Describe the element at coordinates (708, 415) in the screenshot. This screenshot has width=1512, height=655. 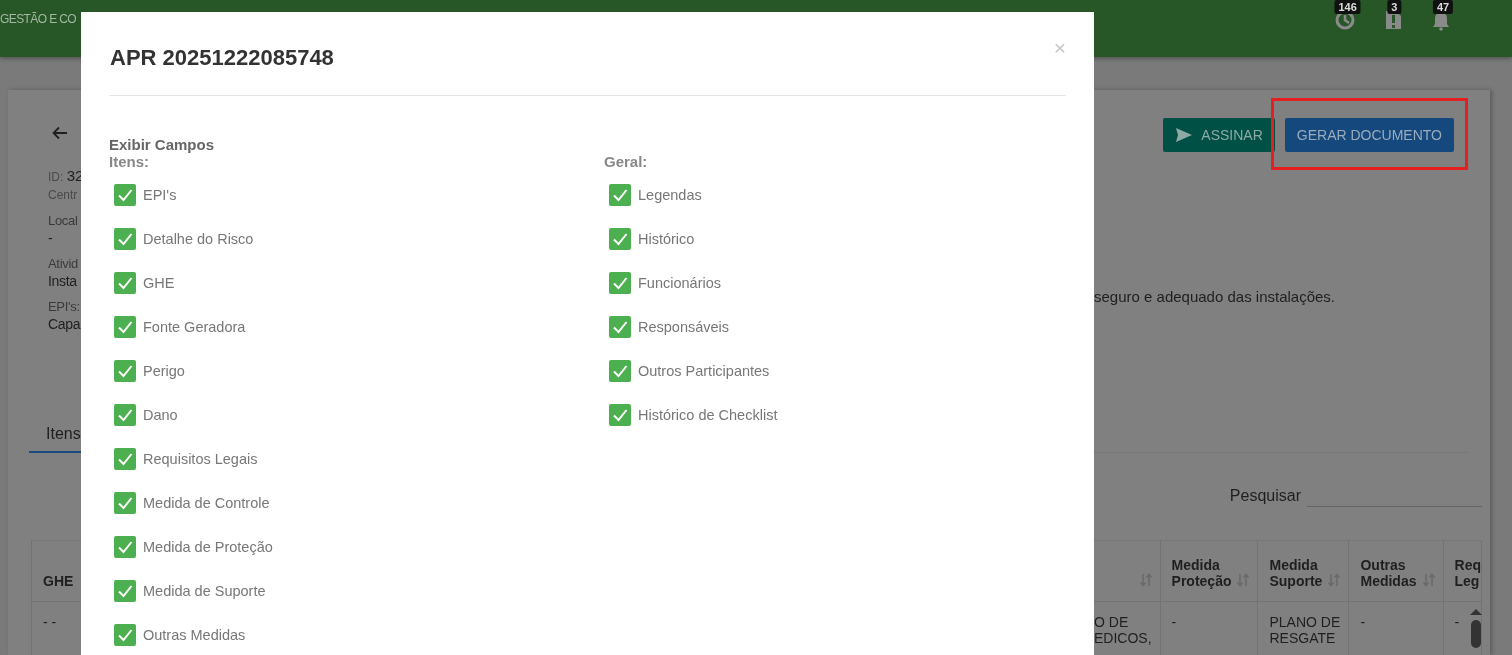
I see `option-label: Histórico de Checklist` at that location.